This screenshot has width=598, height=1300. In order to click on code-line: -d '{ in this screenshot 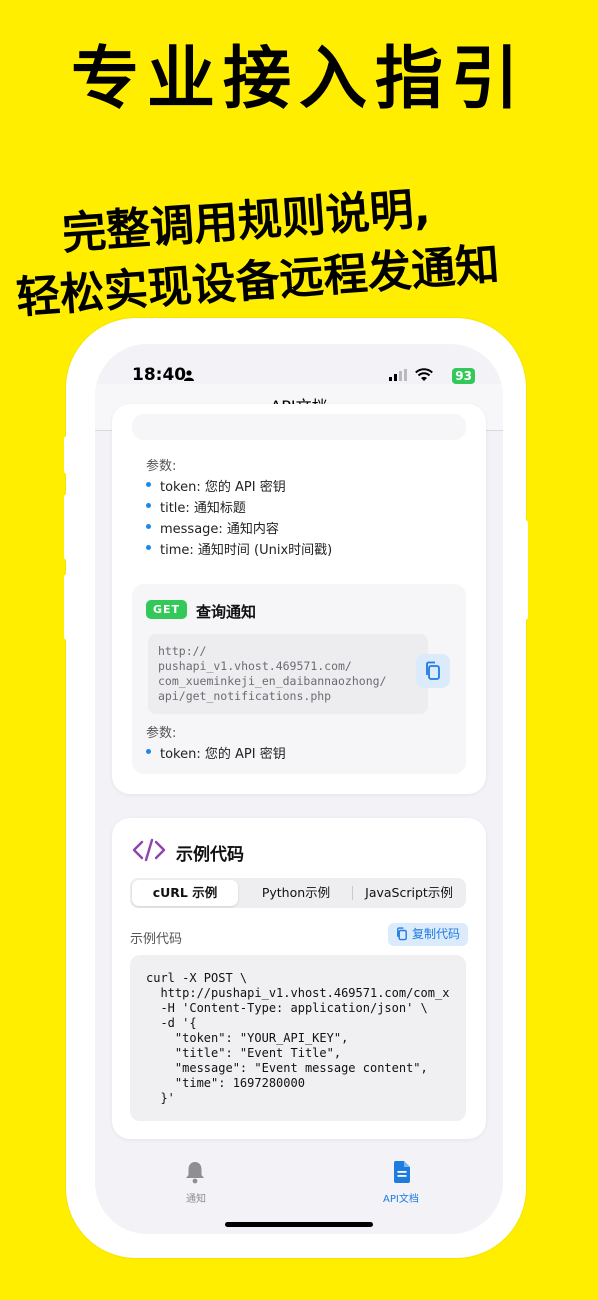, I will do `click(171, 1023)`.